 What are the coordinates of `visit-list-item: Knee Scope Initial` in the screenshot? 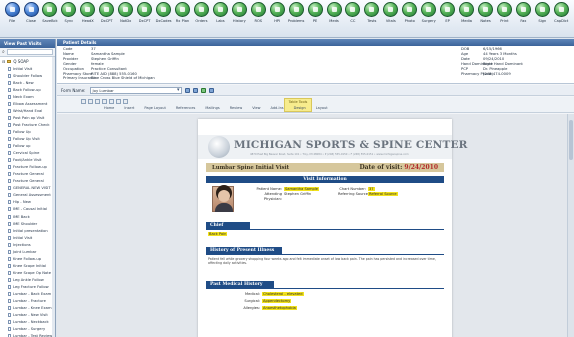 It's located at (31, 265).